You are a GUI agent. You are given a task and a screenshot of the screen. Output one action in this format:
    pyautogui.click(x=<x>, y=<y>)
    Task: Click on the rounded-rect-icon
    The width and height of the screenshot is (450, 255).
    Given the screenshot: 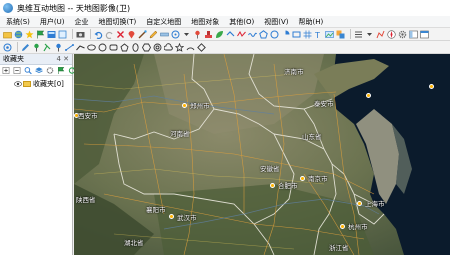 What is the action you would take?
    pyautogui.click(x=113, y=47)
    